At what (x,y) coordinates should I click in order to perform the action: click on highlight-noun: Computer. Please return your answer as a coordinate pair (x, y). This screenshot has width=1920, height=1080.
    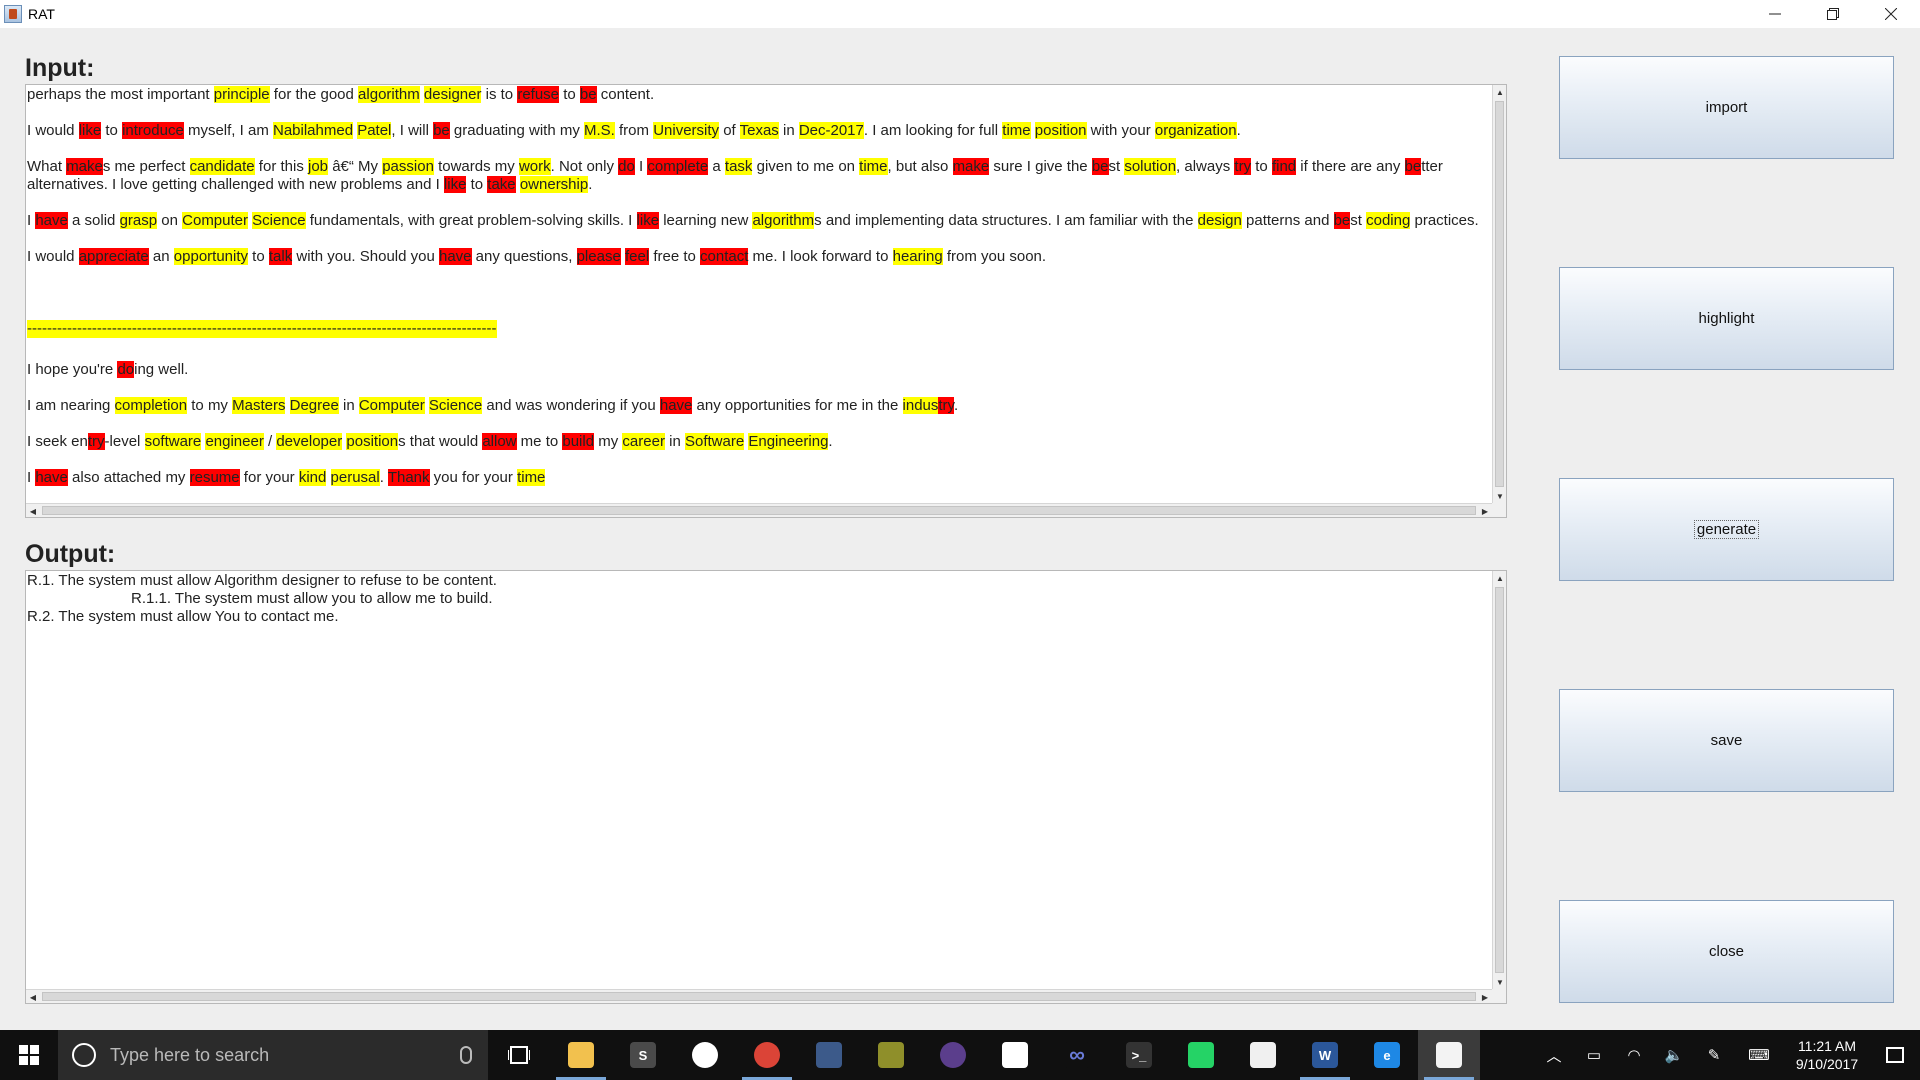
    Looking at the image, I should click on (391, 405).